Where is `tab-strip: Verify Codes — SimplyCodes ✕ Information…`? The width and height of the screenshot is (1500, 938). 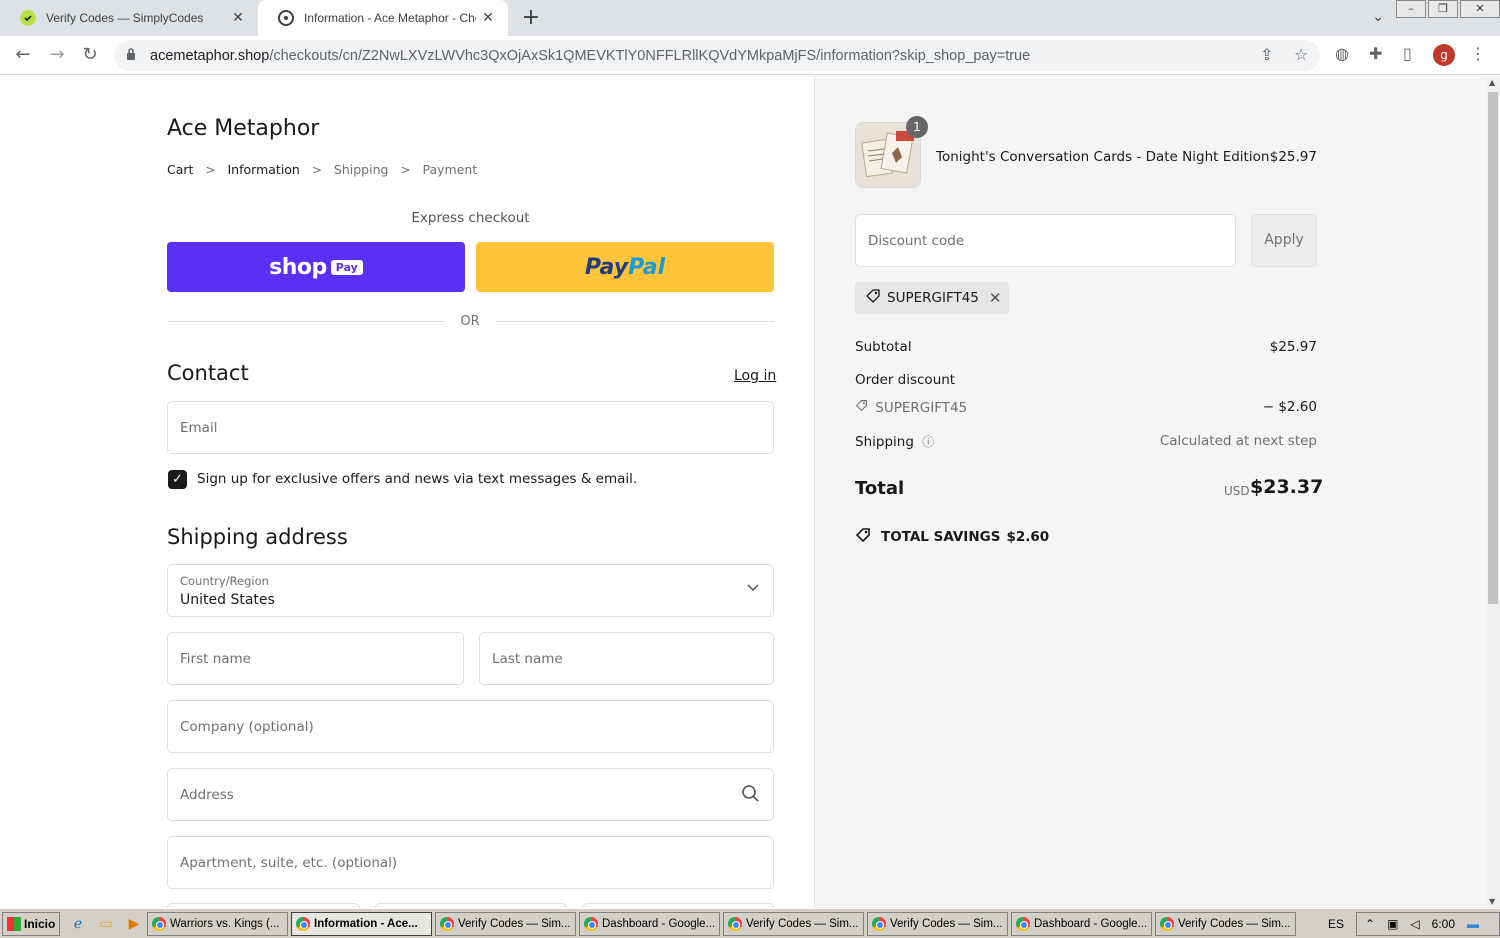
tab-strip: Verify Codes — SimplyCodes ✕ Information… is located at coordinates (750, 18).